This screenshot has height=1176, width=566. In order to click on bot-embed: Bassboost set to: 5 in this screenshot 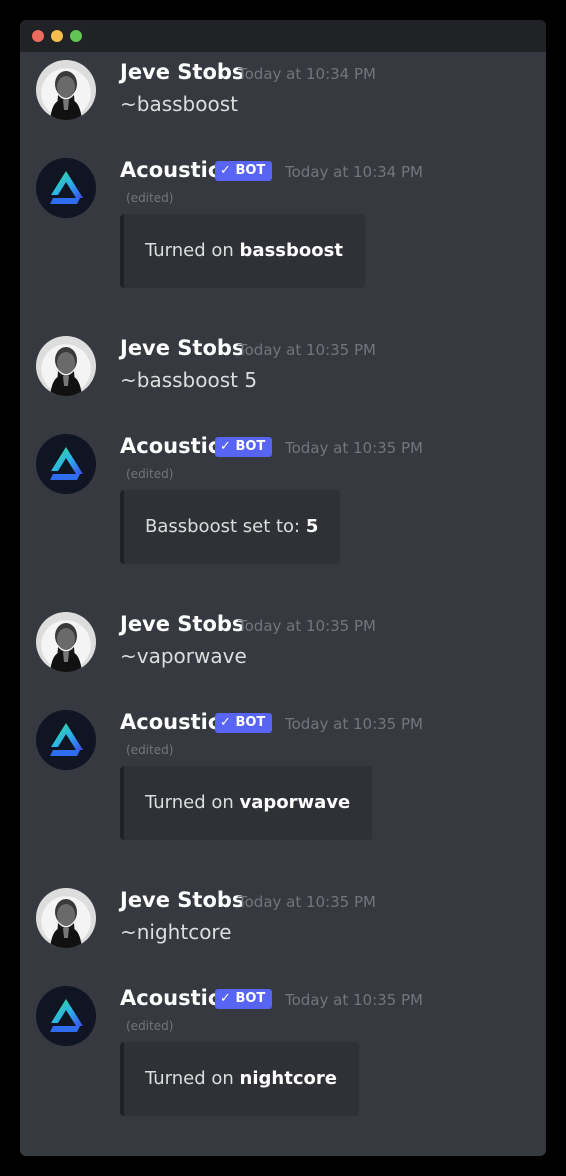, I will do `click(230, 527)`.